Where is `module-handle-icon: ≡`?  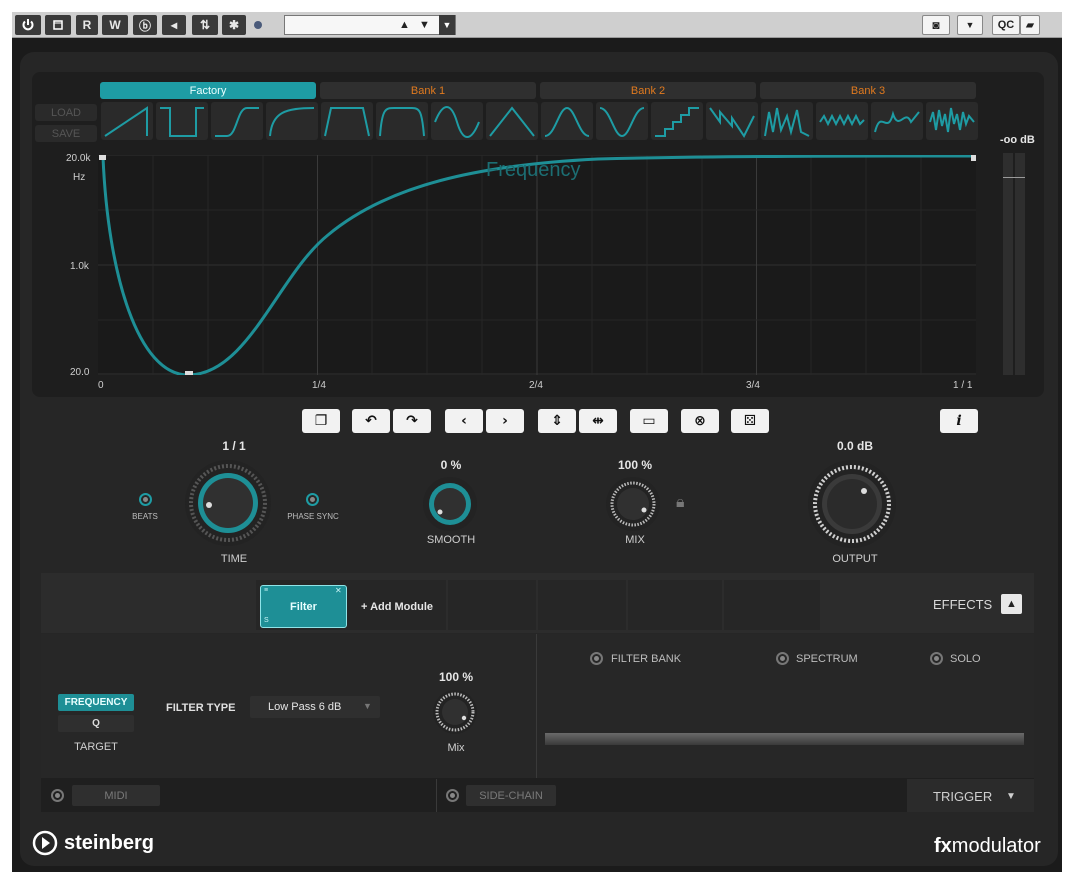
module-handle-icon: ≡ is located at coordinates (266, 590).